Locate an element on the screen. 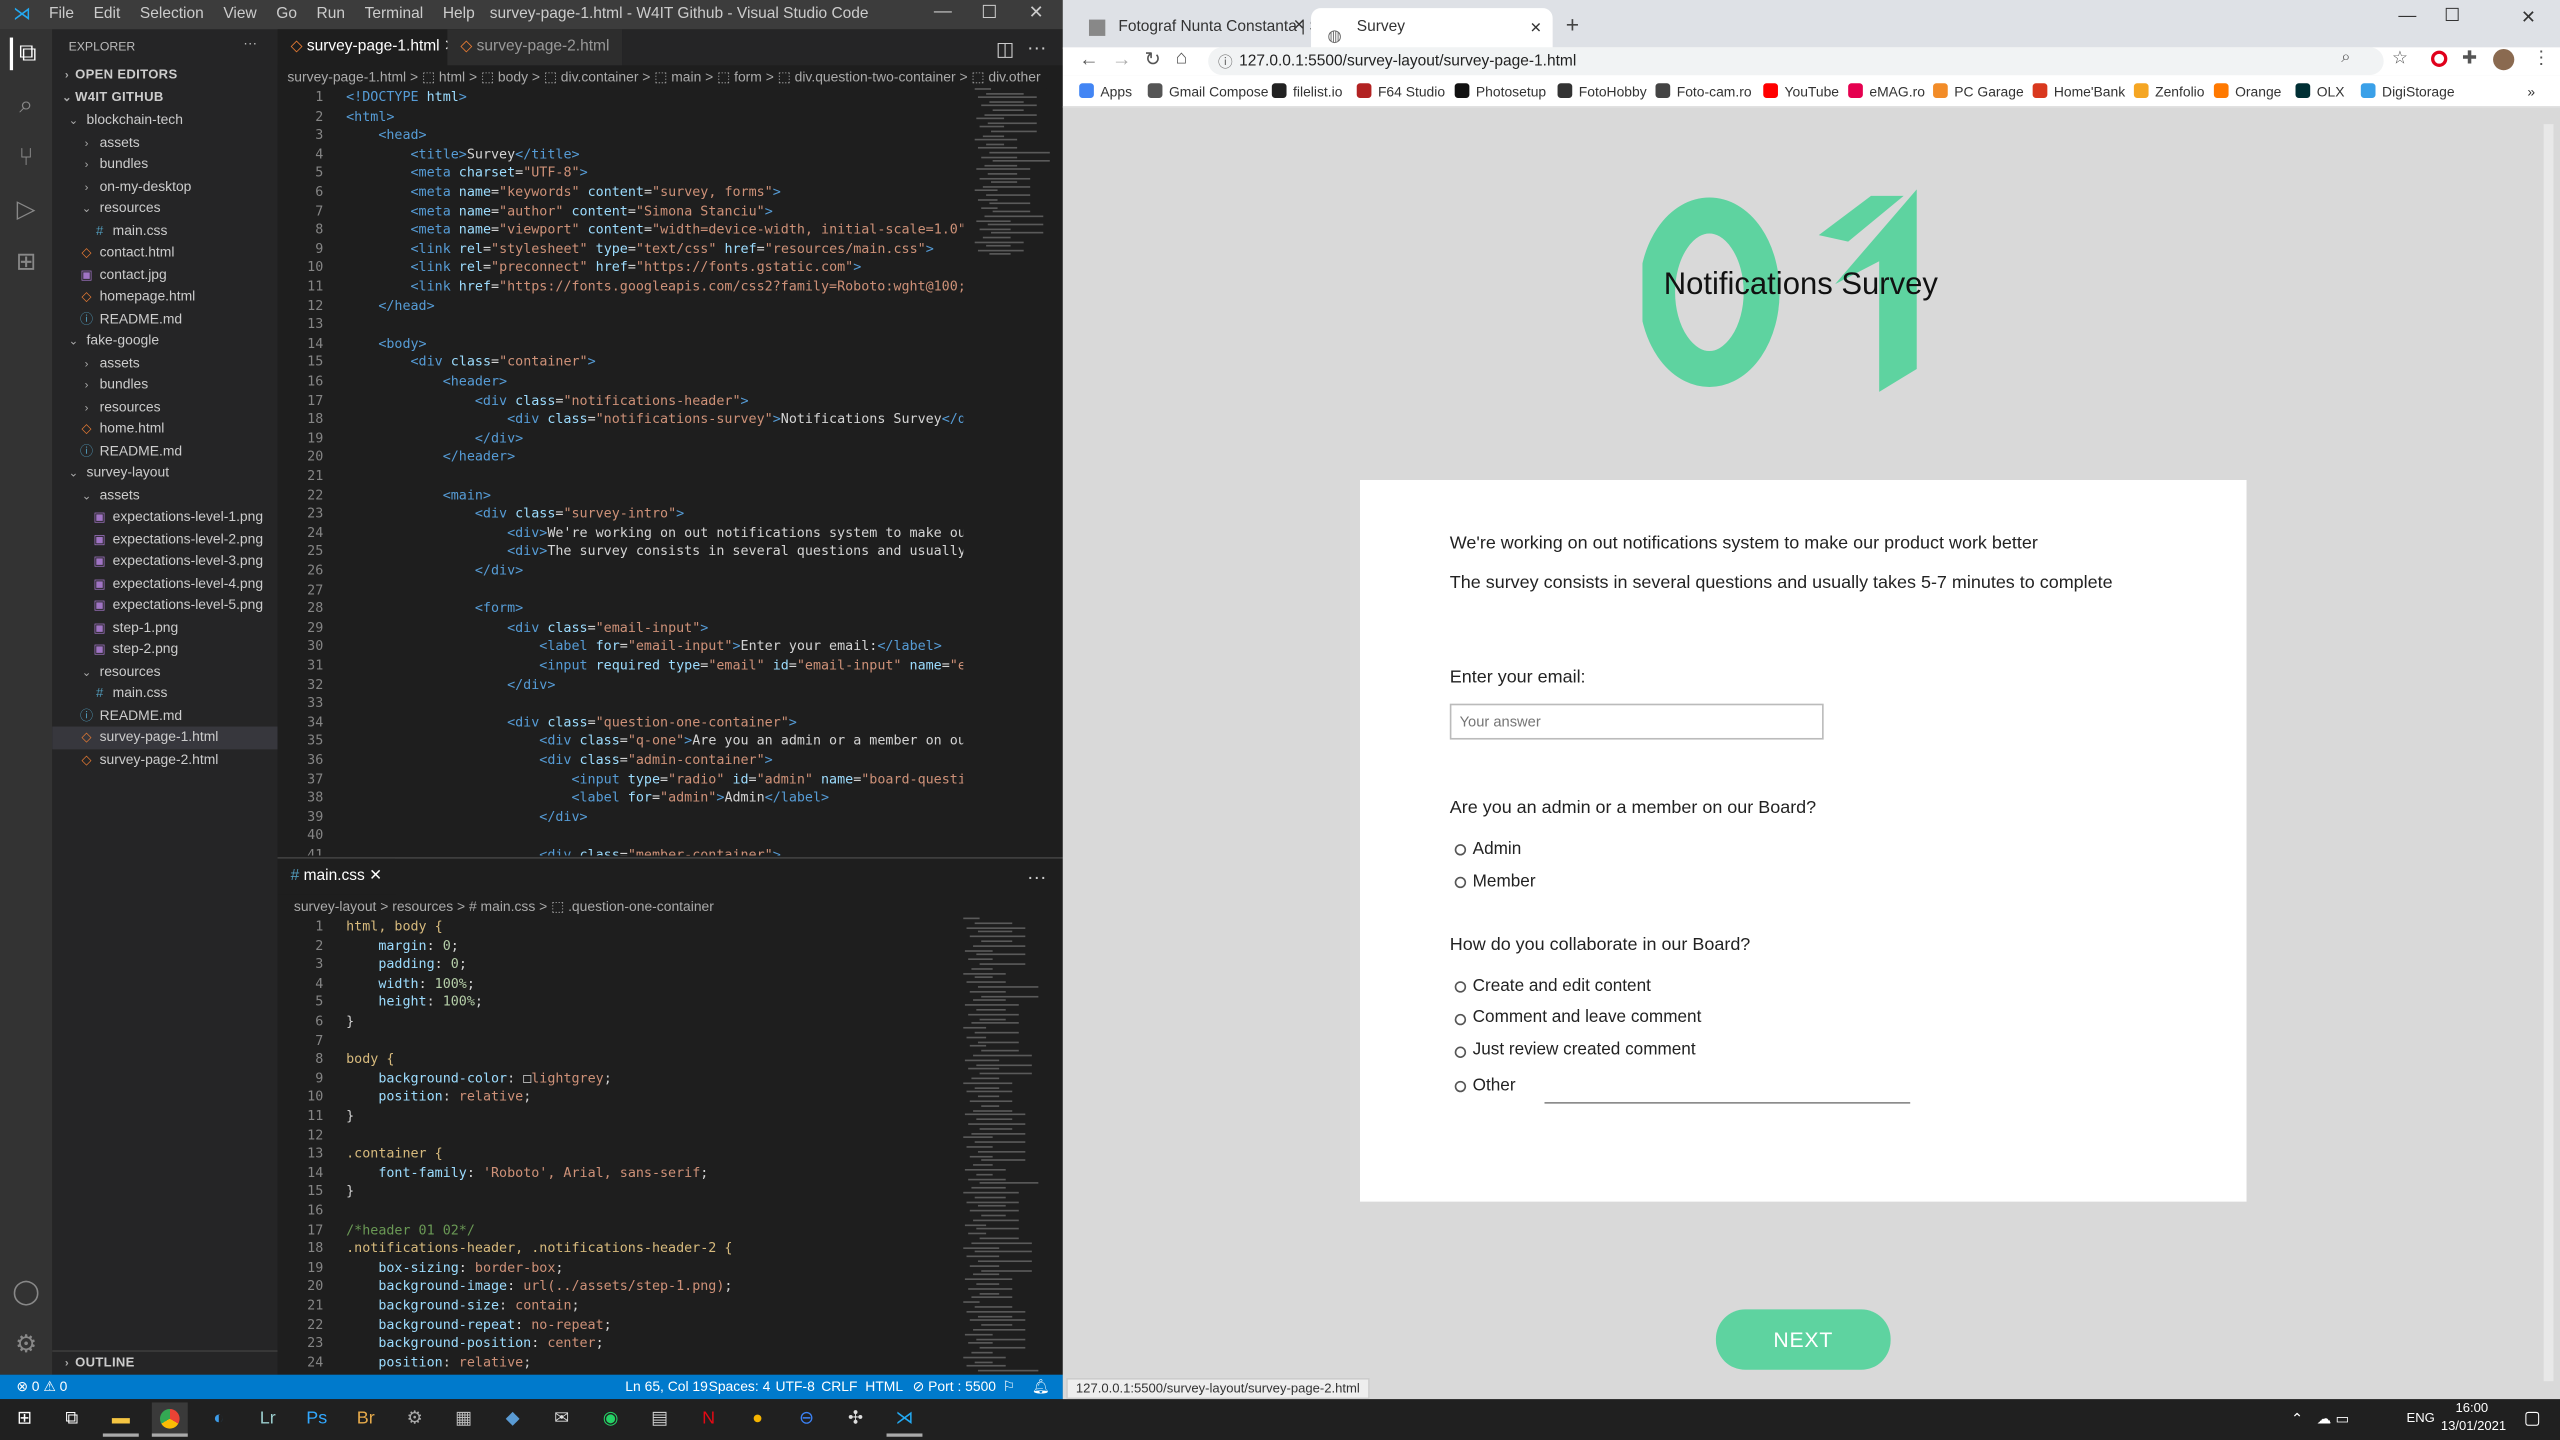  language-indicator: ENG is located at coordinates (2421, 1418).